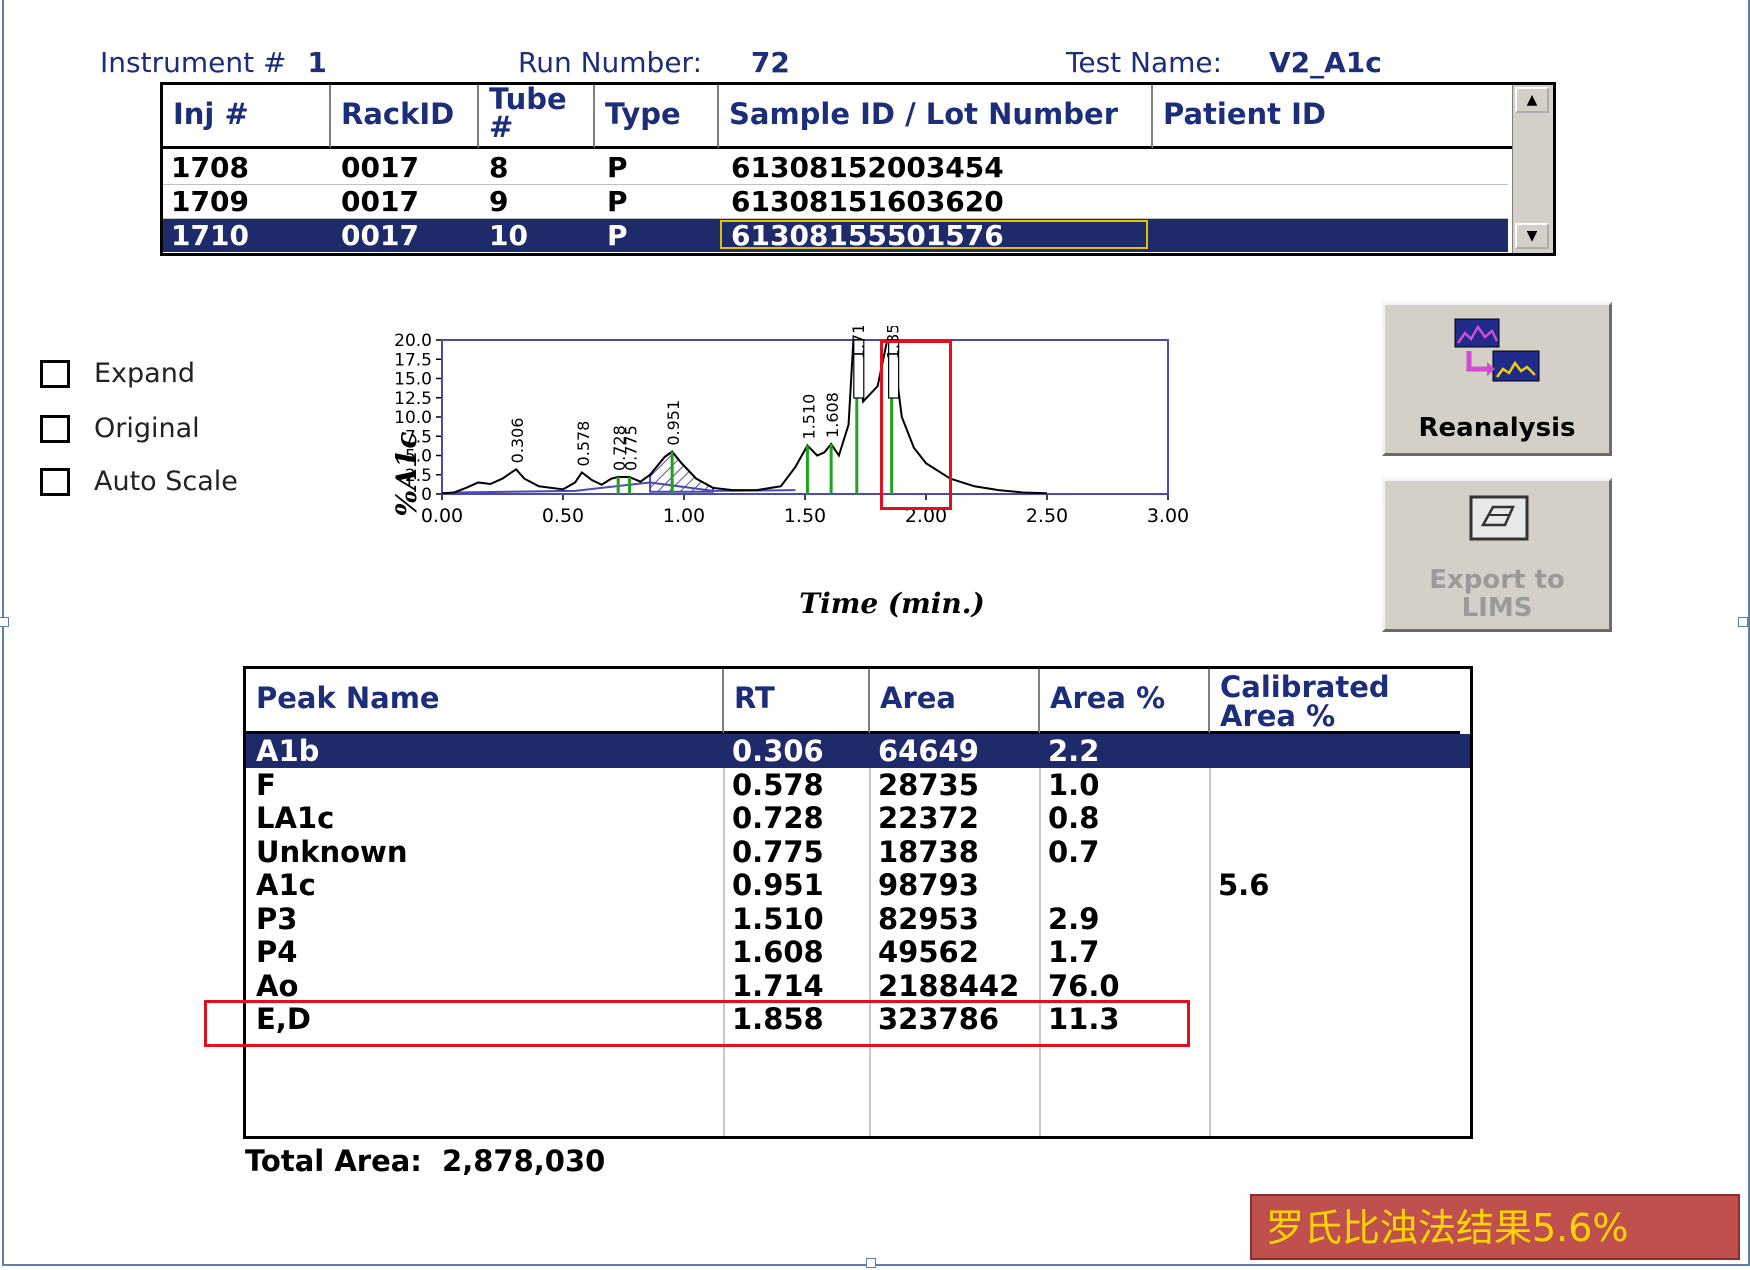 This screenshot has height=1270, width=1750. Describe the element at coordinates (210, 167) in the screenshot. I see `cell-inj: 1708` at that location.